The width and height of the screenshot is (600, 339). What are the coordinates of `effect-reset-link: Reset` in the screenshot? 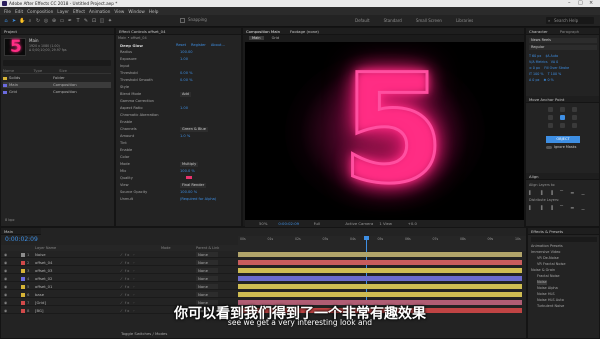 It's located at (181, 45).